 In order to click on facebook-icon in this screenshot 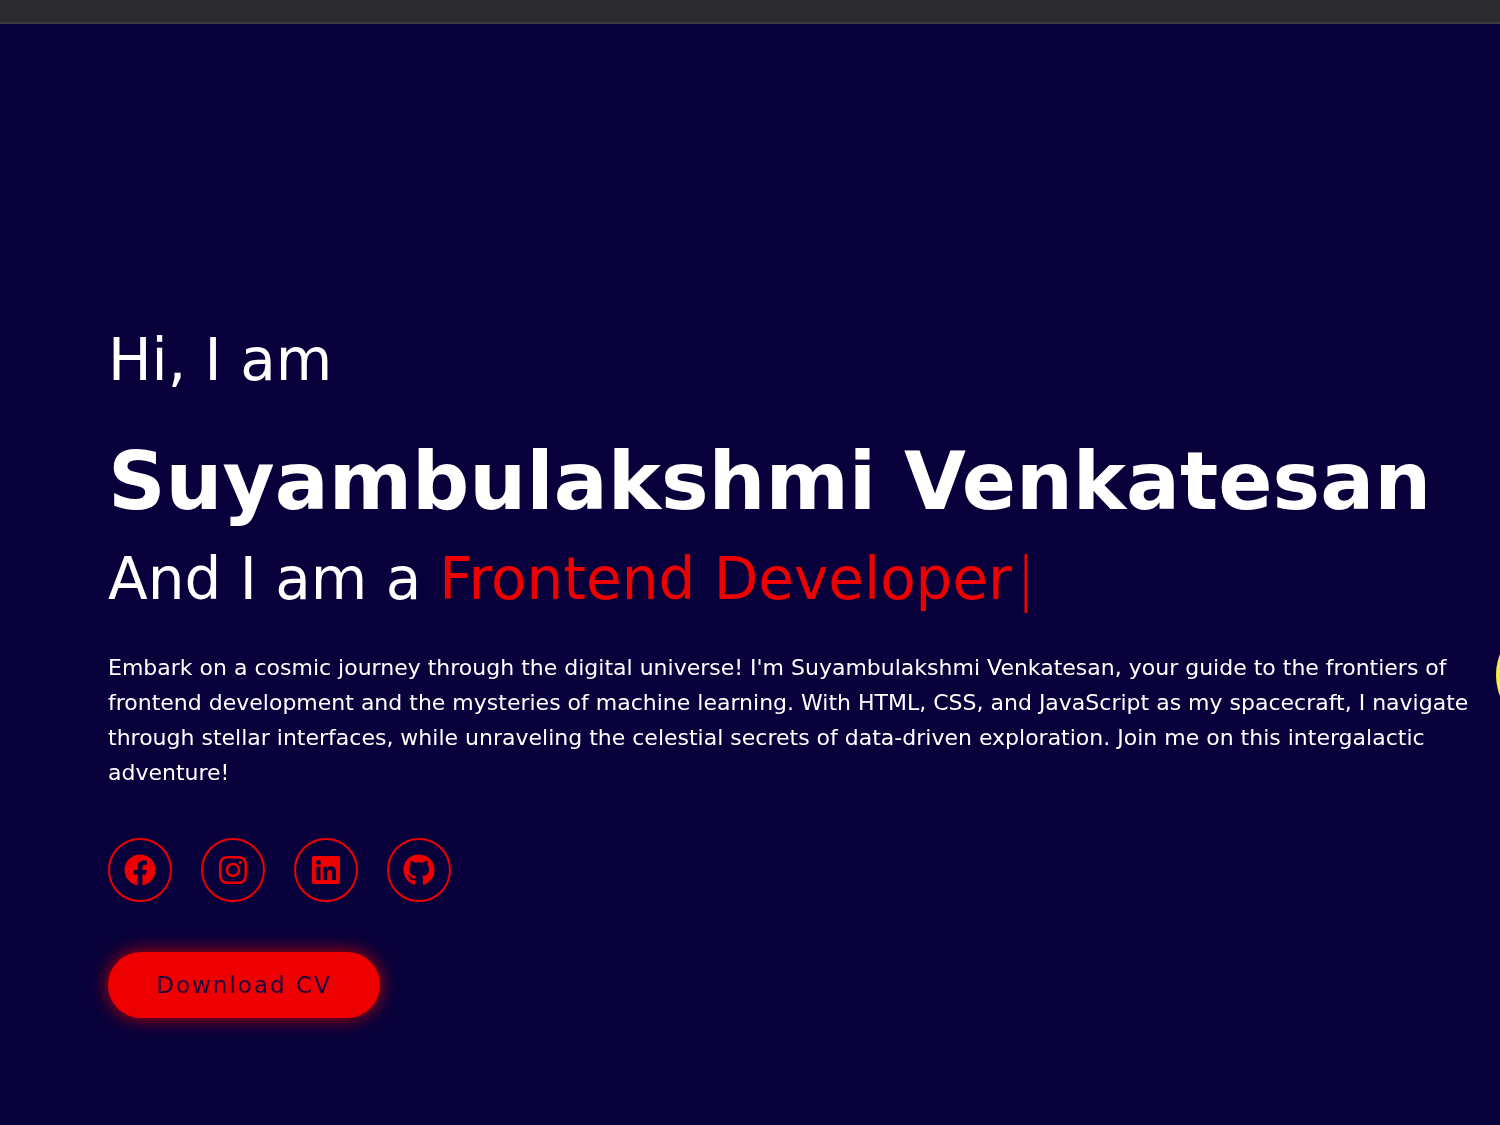, I will do `click(140, 870)`.